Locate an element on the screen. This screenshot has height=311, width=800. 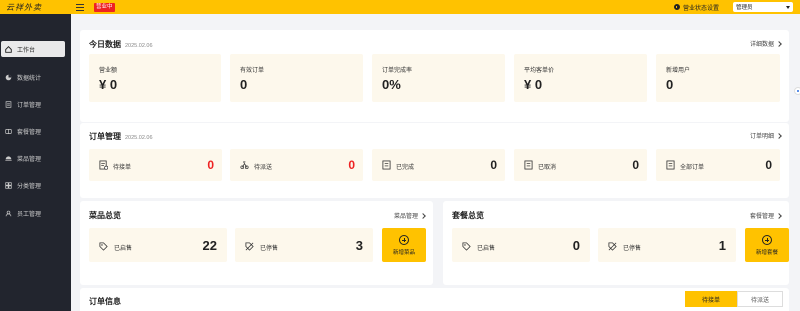
order-all-icon is located at coordinates (670, 165).